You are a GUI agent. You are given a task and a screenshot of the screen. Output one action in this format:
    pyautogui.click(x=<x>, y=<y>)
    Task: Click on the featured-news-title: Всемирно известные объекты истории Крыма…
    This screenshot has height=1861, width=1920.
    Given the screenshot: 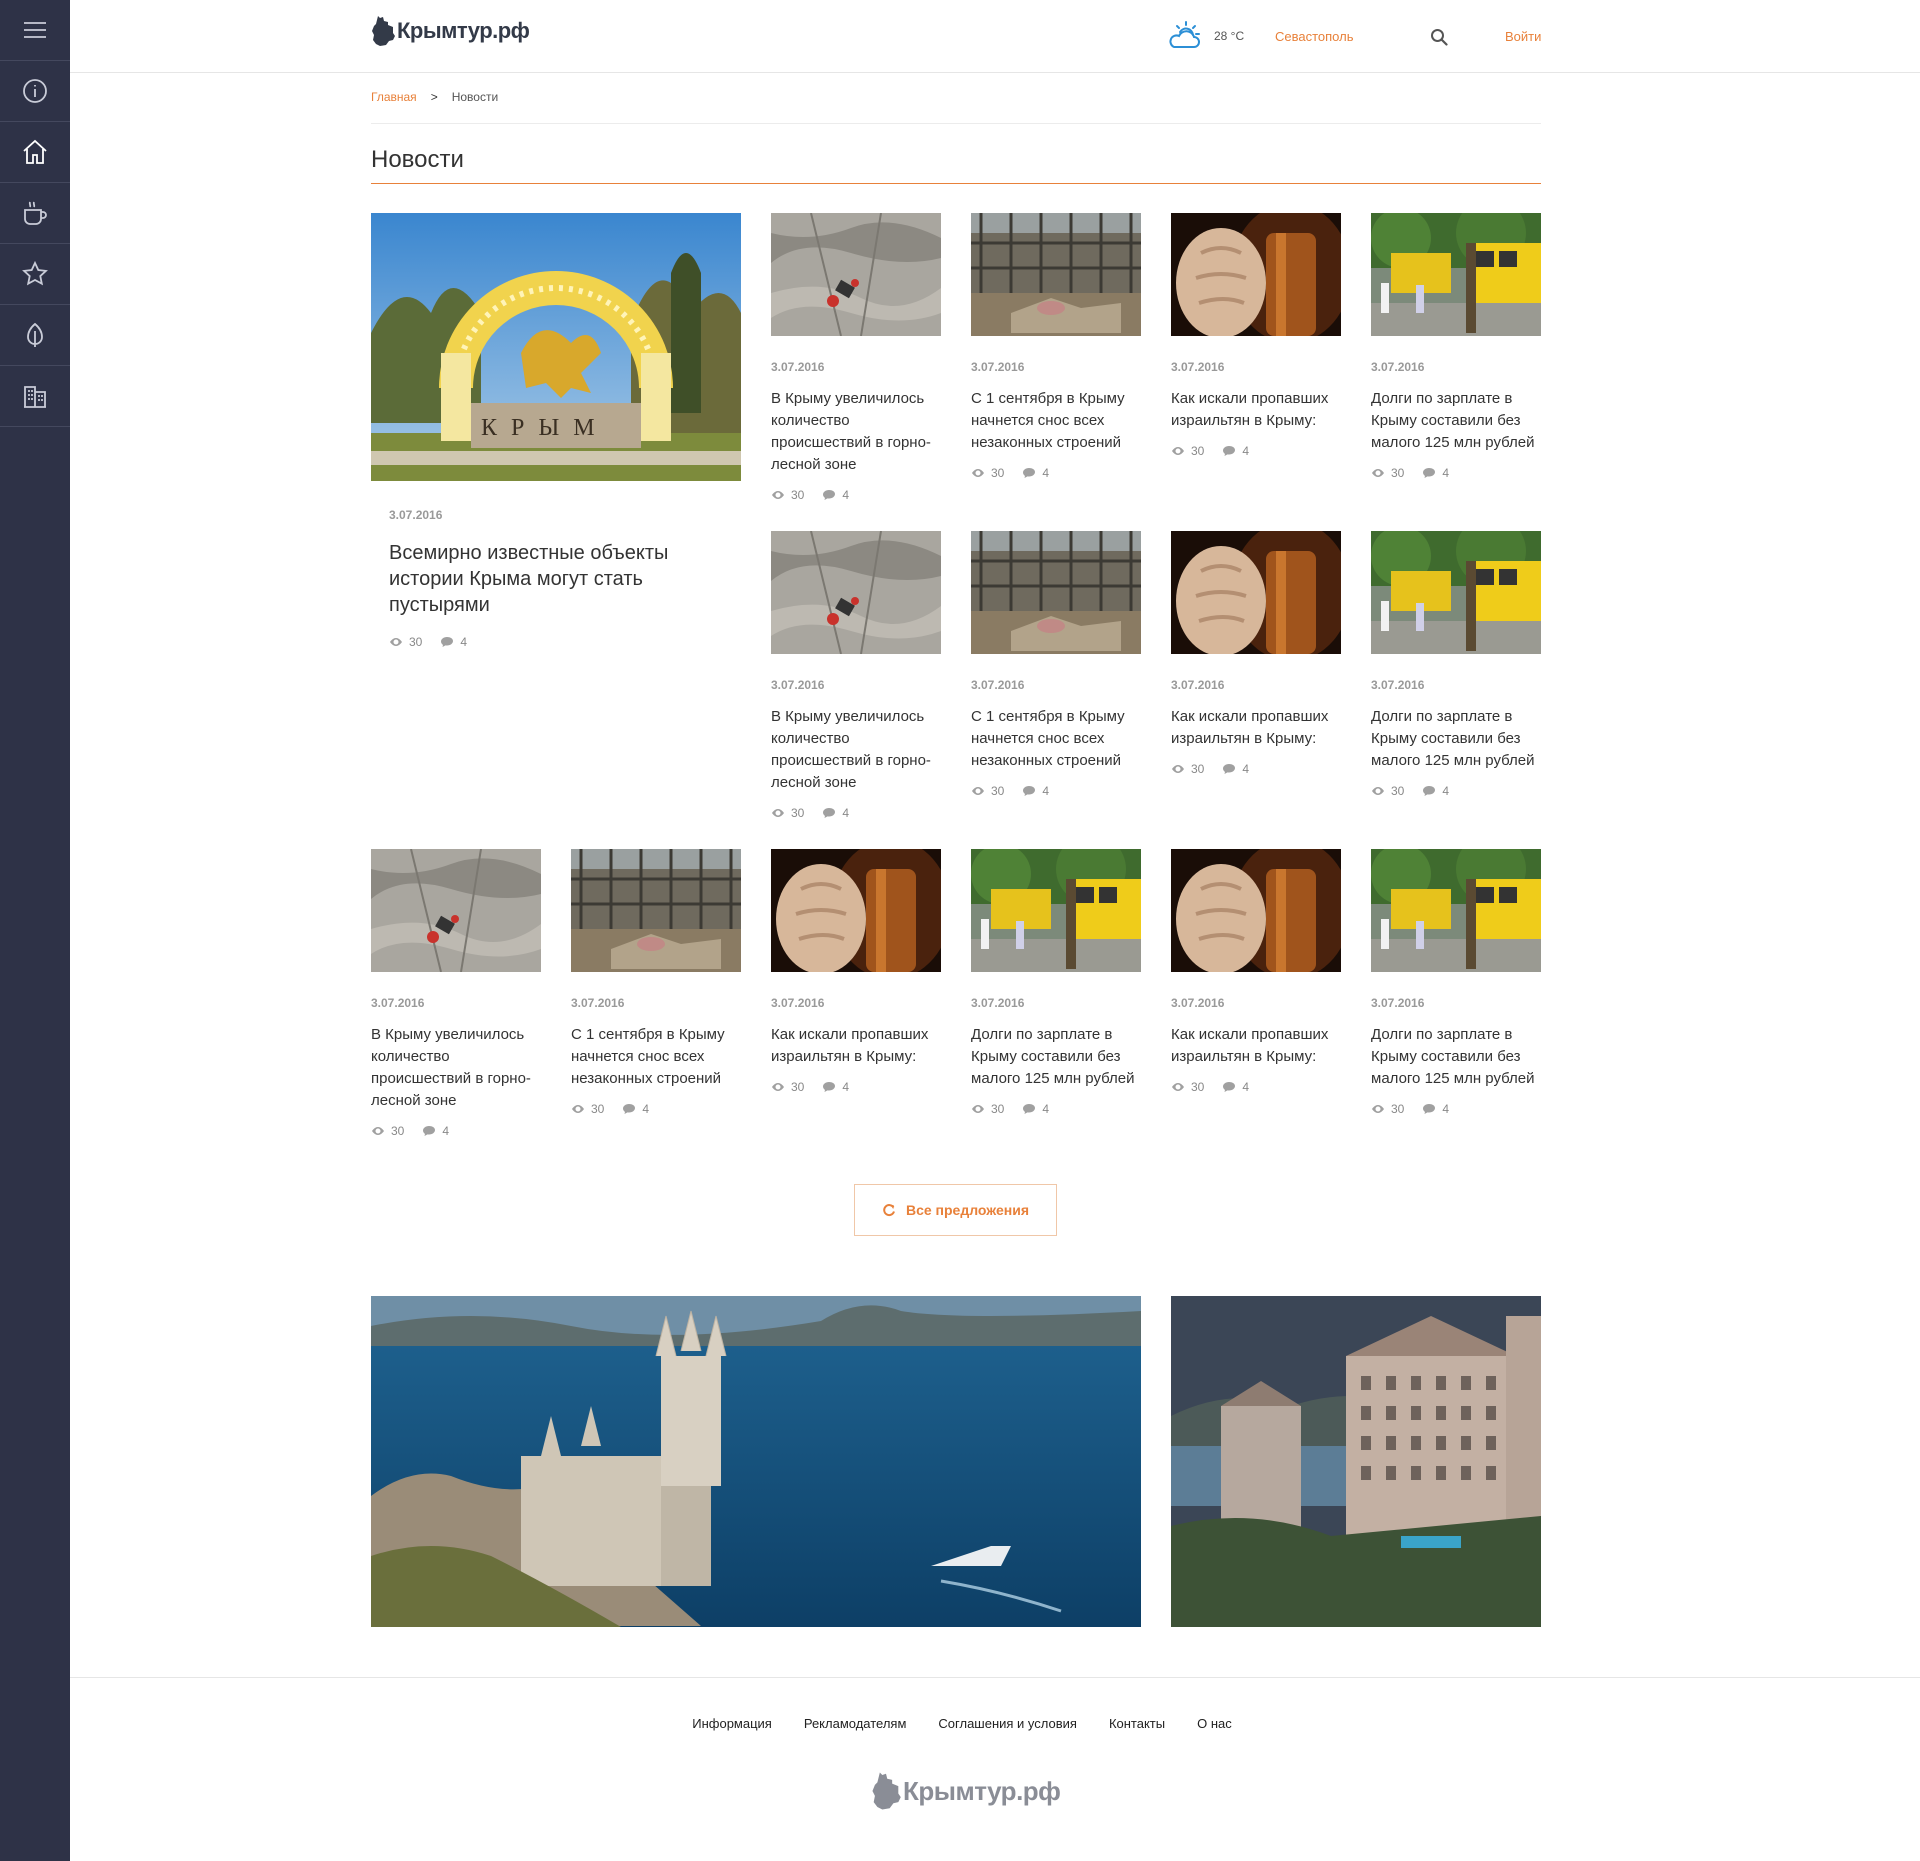 What is the action you would take?
    pyautogui.click(x=549, y=579)
    